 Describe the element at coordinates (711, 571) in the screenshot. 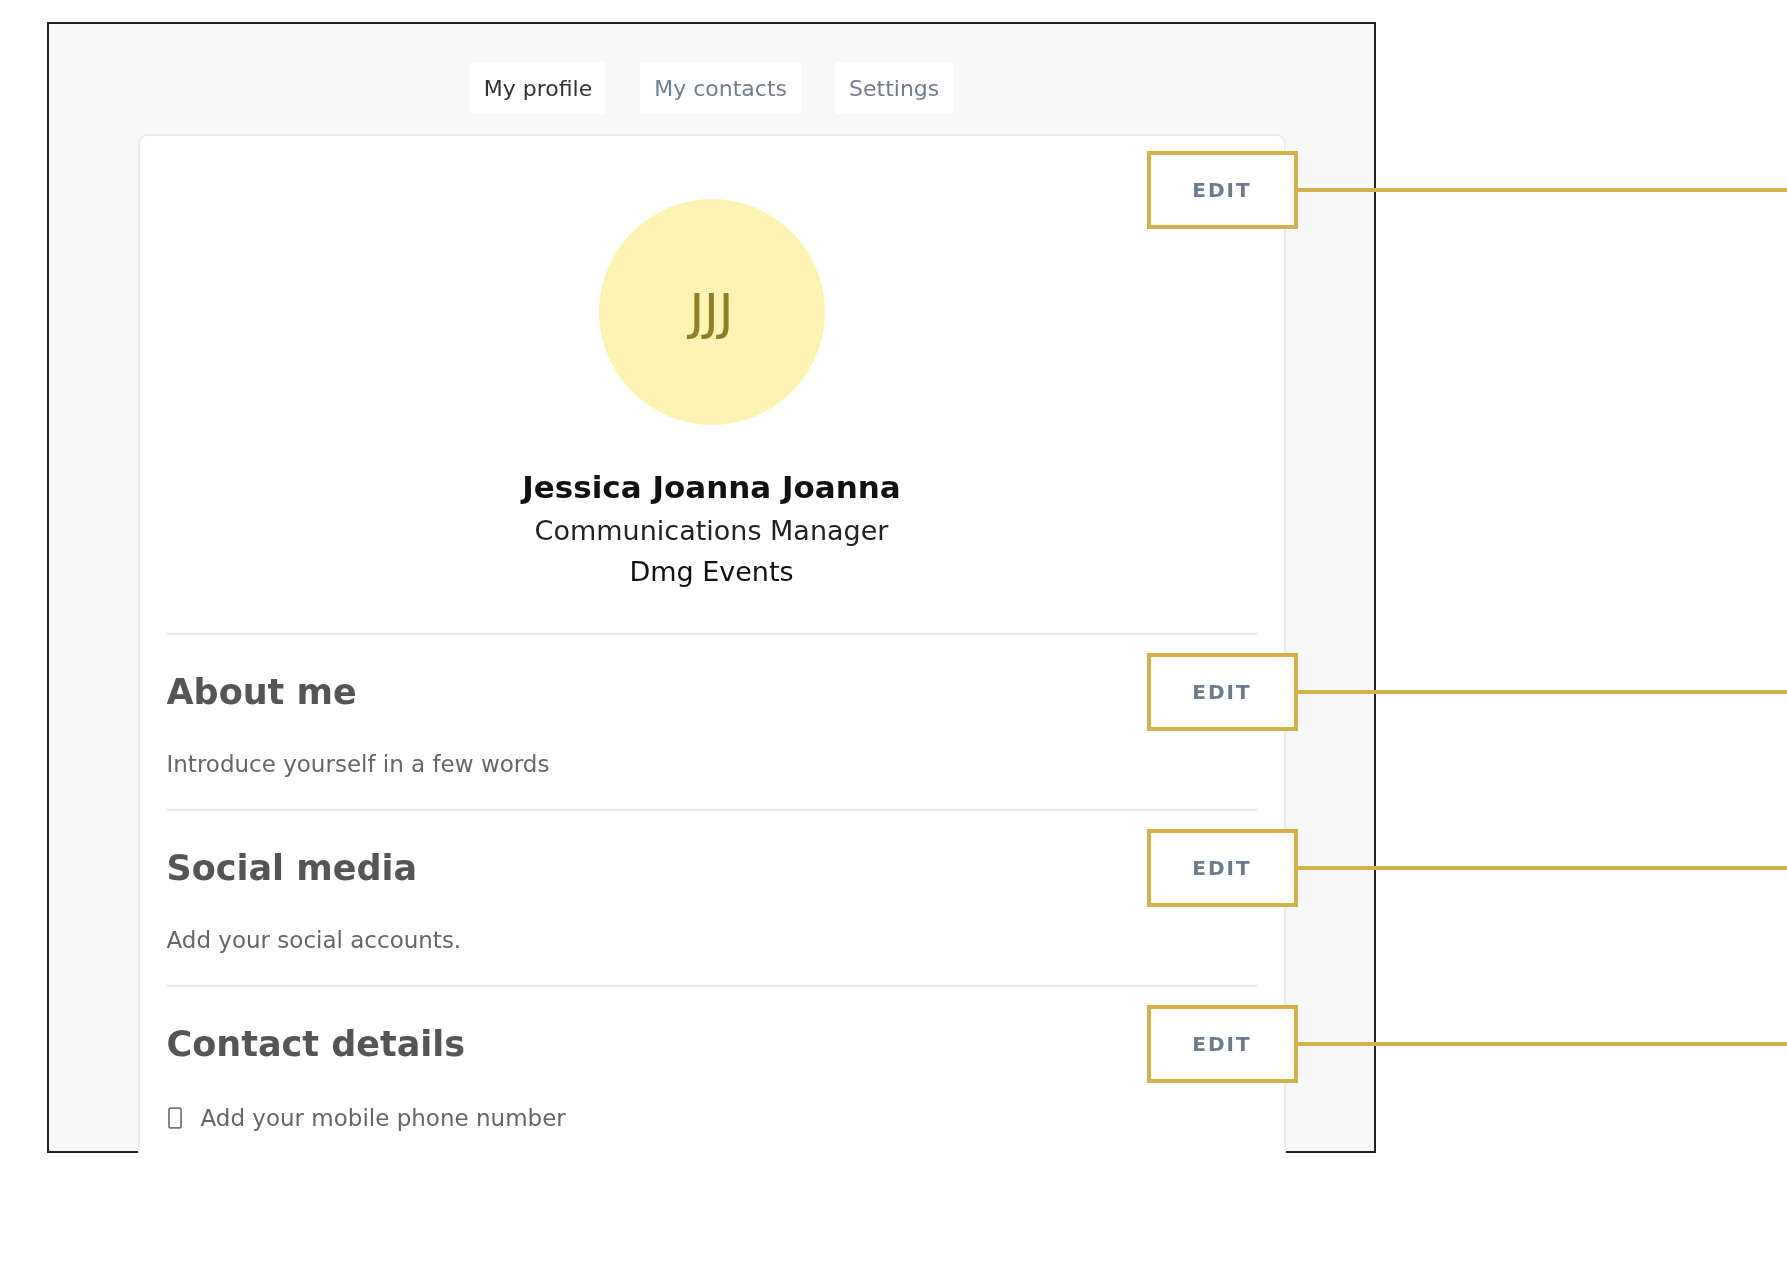

I see `company-name: Dmg Events` at that location.